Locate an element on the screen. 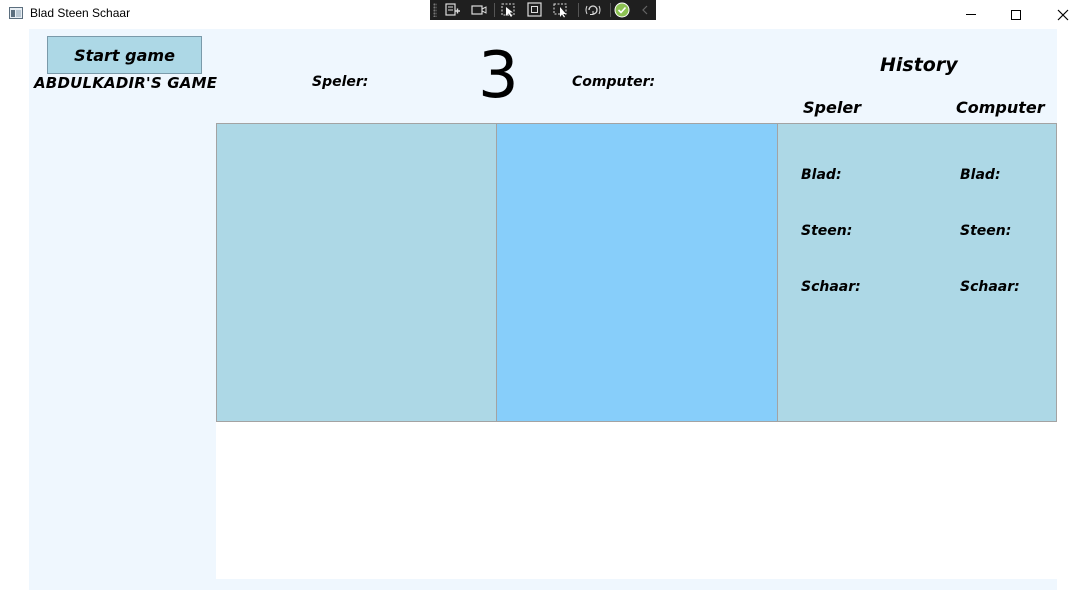 The image size is (1086, 590). minimize-icon is located at coordinates (971, 14).